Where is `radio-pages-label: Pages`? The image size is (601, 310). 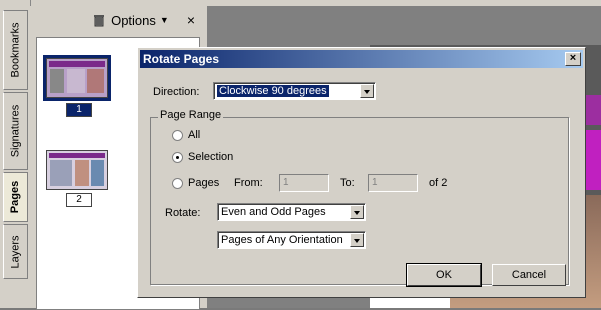 radio-pages-label: Pages is located at coordinates (204, 183).